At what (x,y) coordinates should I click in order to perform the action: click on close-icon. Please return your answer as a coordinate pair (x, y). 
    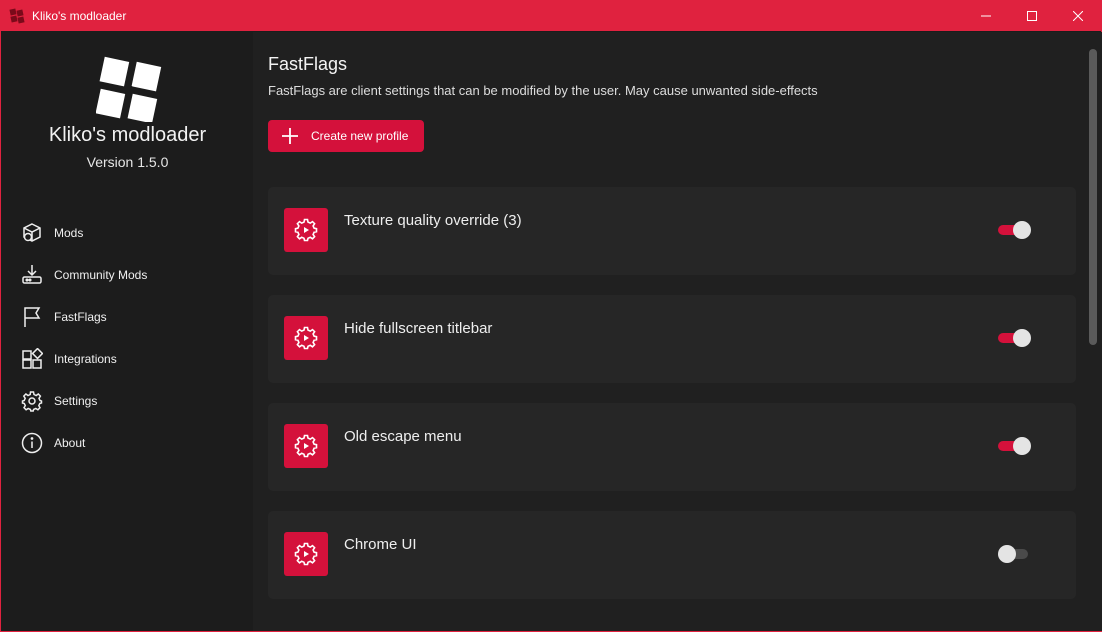
    Looking at the image, I should click on (1078, 16).